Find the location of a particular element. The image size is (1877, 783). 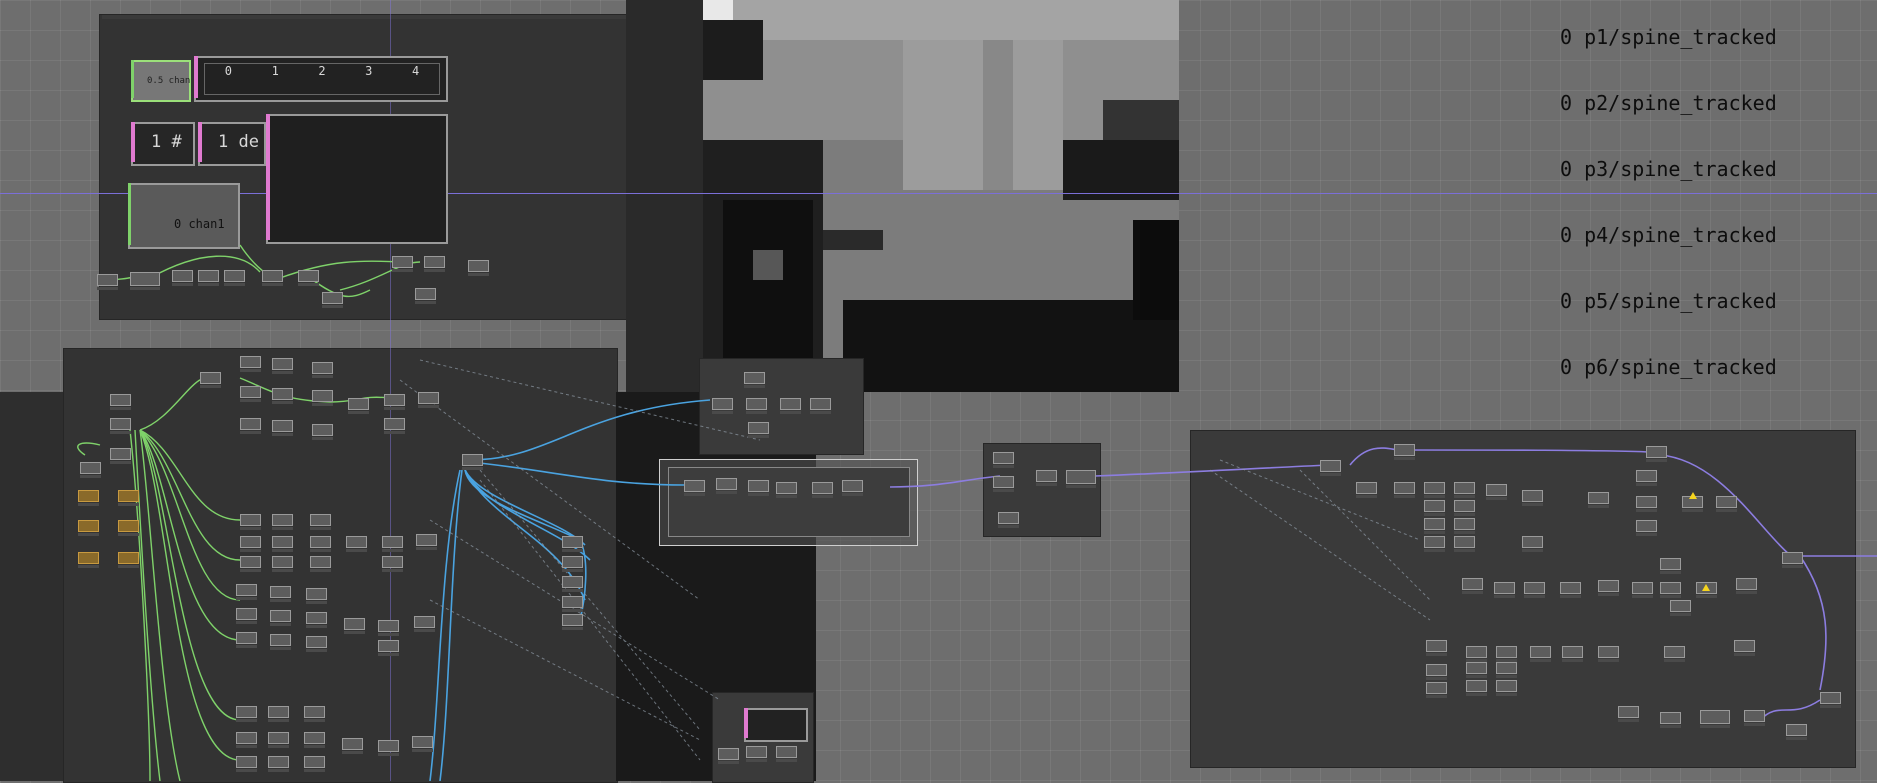

node-g3-merge is located at coordinates (354, 626).